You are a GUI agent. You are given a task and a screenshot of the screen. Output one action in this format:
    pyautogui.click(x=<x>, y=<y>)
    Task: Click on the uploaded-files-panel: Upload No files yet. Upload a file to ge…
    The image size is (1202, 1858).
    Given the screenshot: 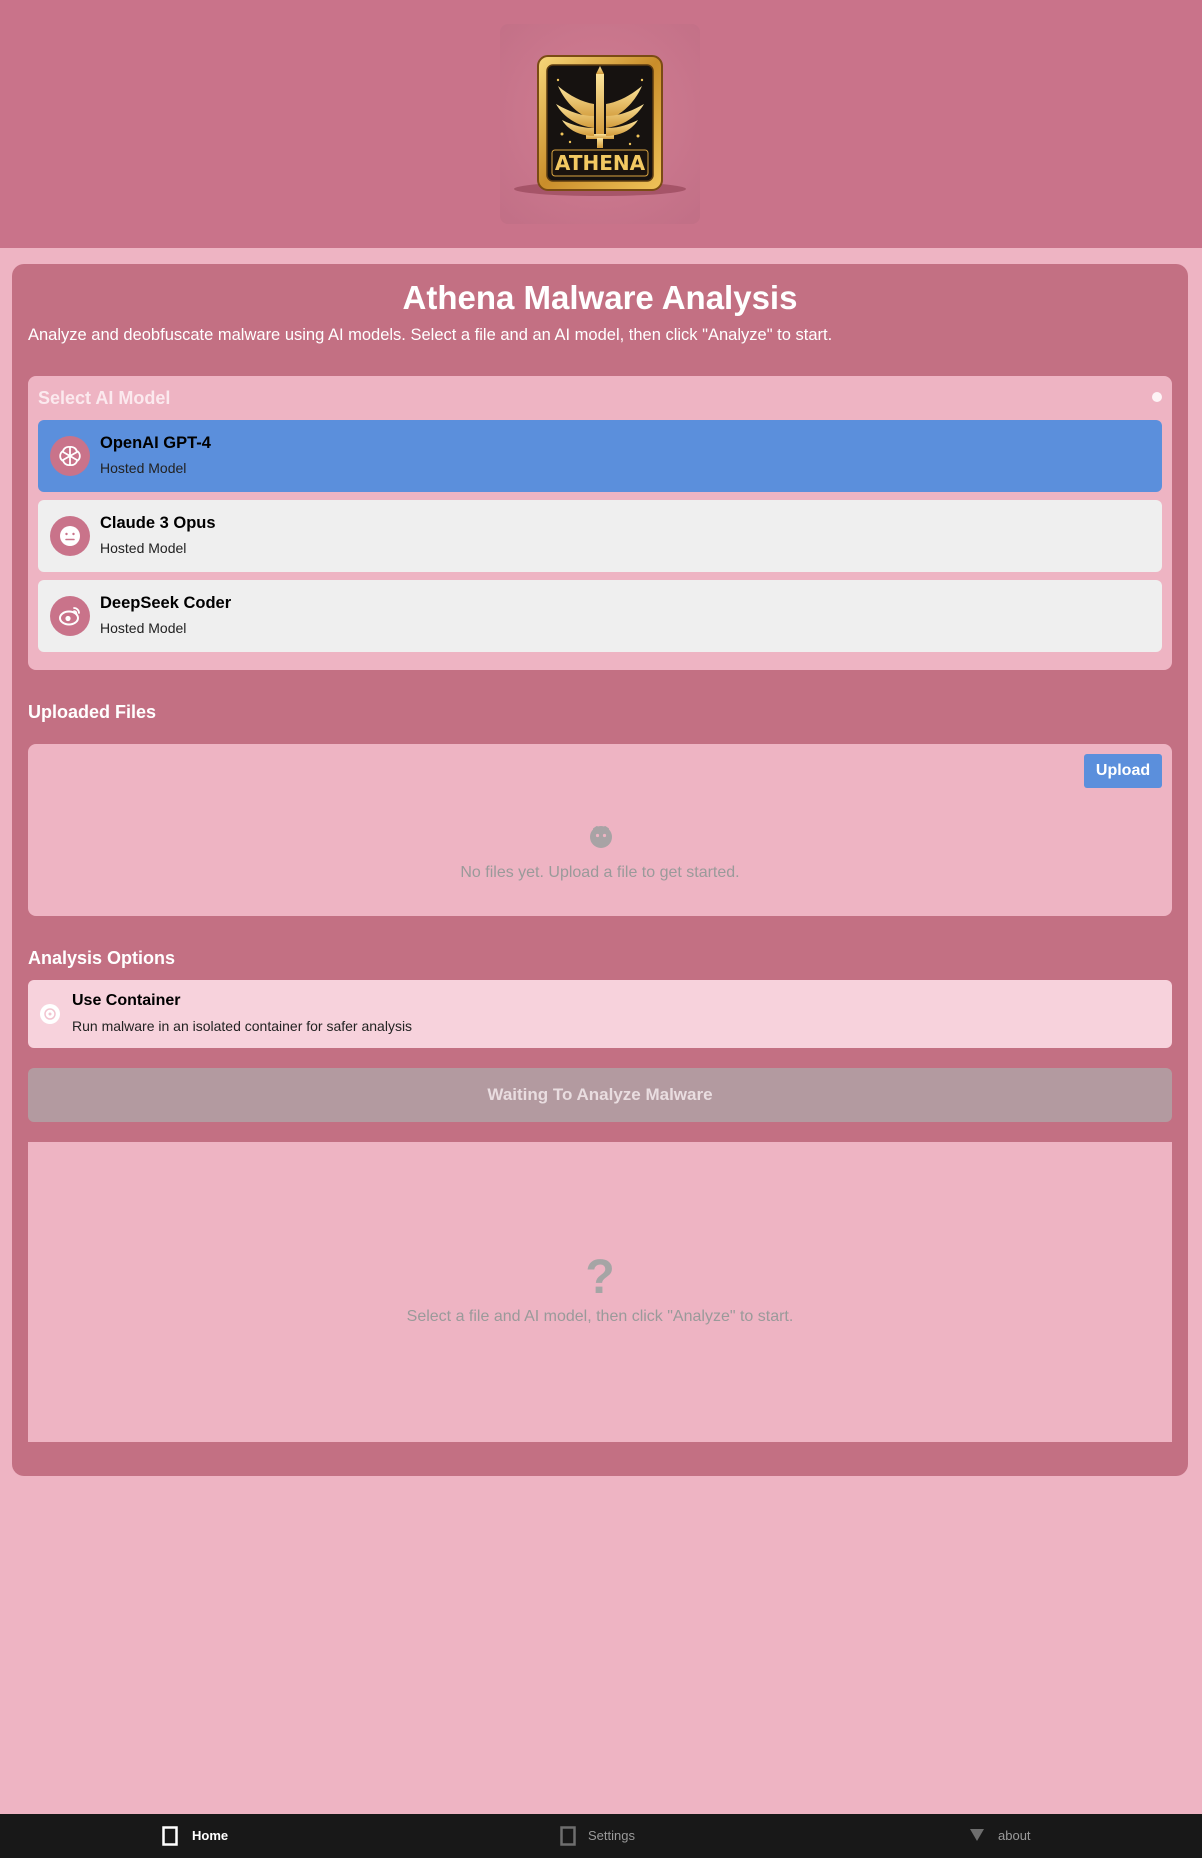 What is the action you would take?
    pyautogui.click(x=600, y=830)
    